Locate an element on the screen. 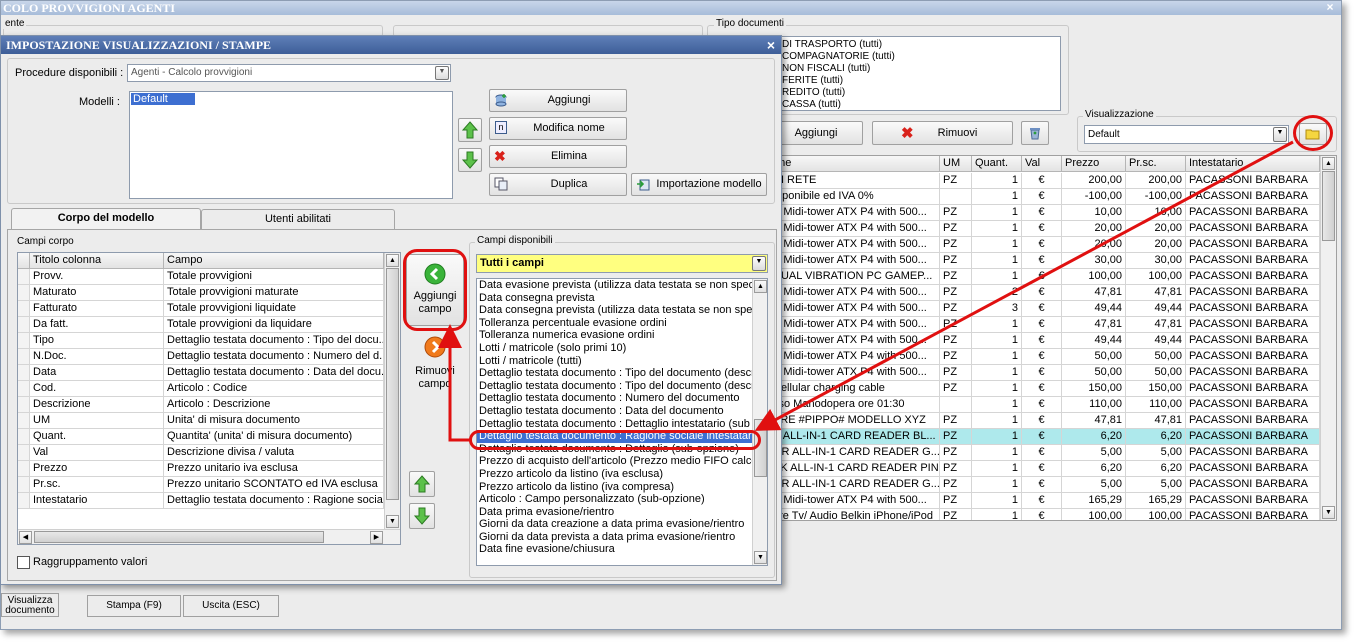 This screenshot has width=1354, height=643. arrow-field-to-aggiungi is located at coordinates (454, 383).